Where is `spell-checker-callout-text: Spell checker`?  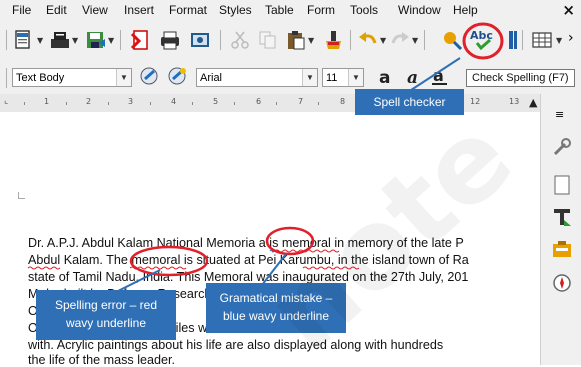
spell-checker-callout-text: Spell checker is located at coordinates (409, 102).